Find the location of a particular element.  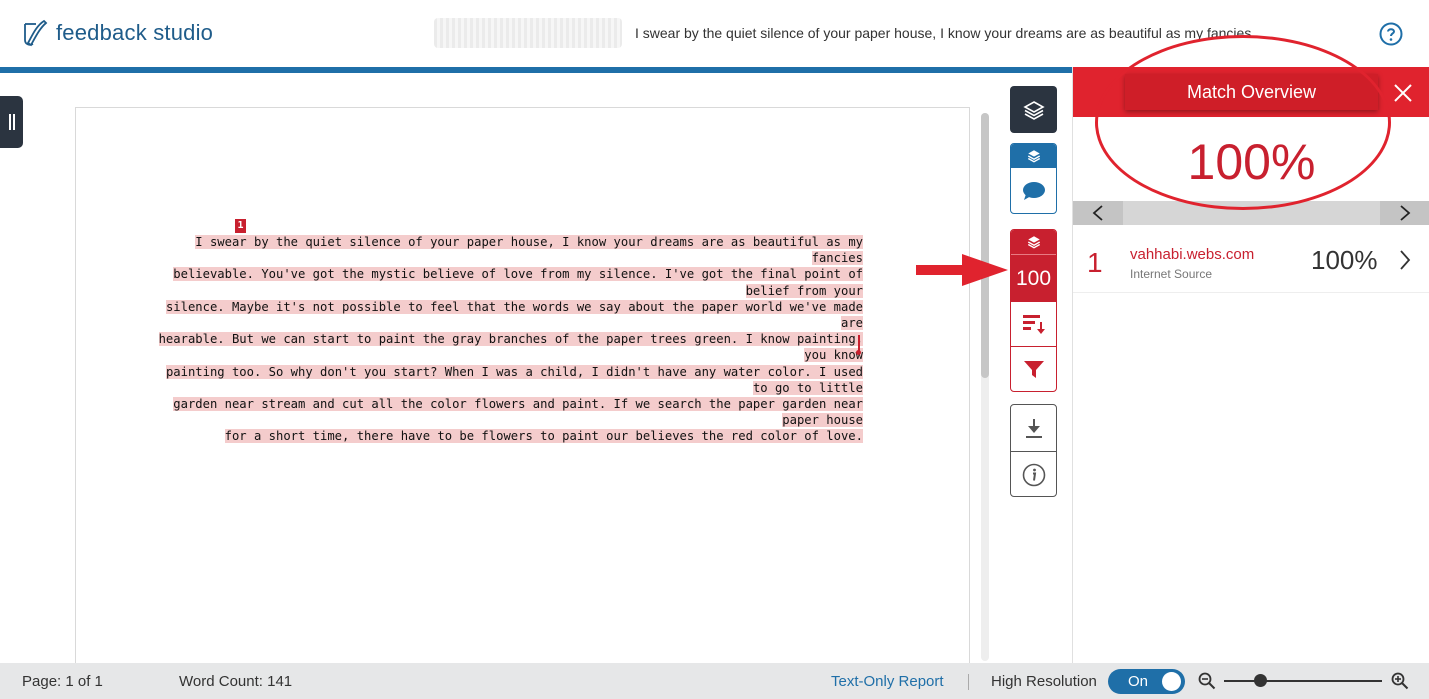

divider is located at coordinates (968, 682).